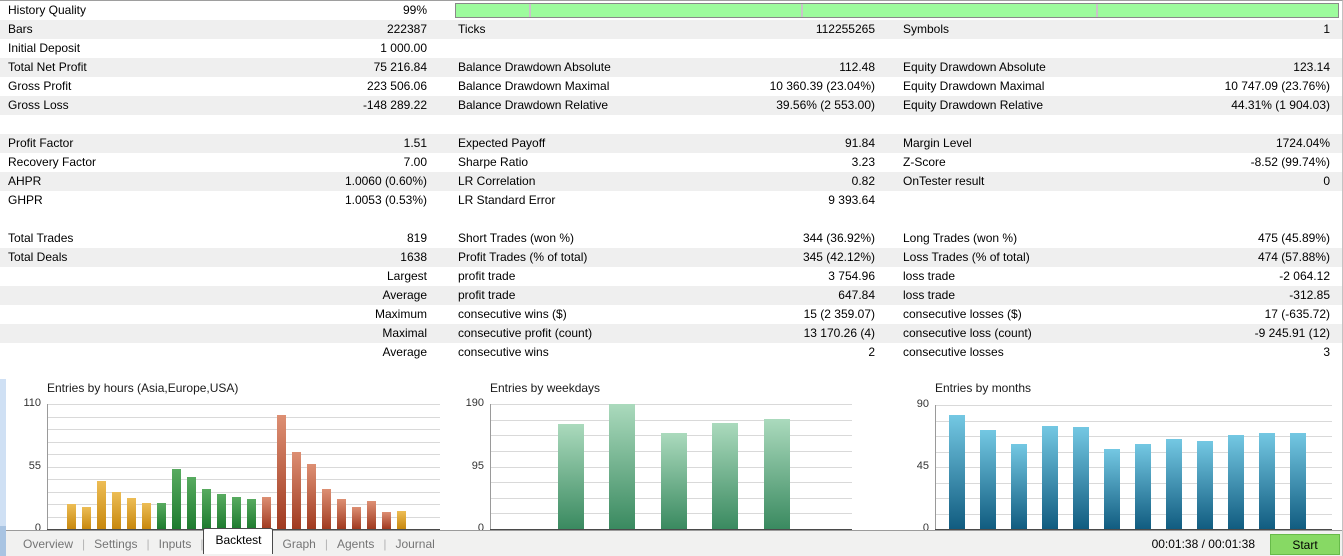  What do you see at coordinates (922, 466) in the screenshot?
I see `y-tick-label: 45` at bounding box center [922, 466].